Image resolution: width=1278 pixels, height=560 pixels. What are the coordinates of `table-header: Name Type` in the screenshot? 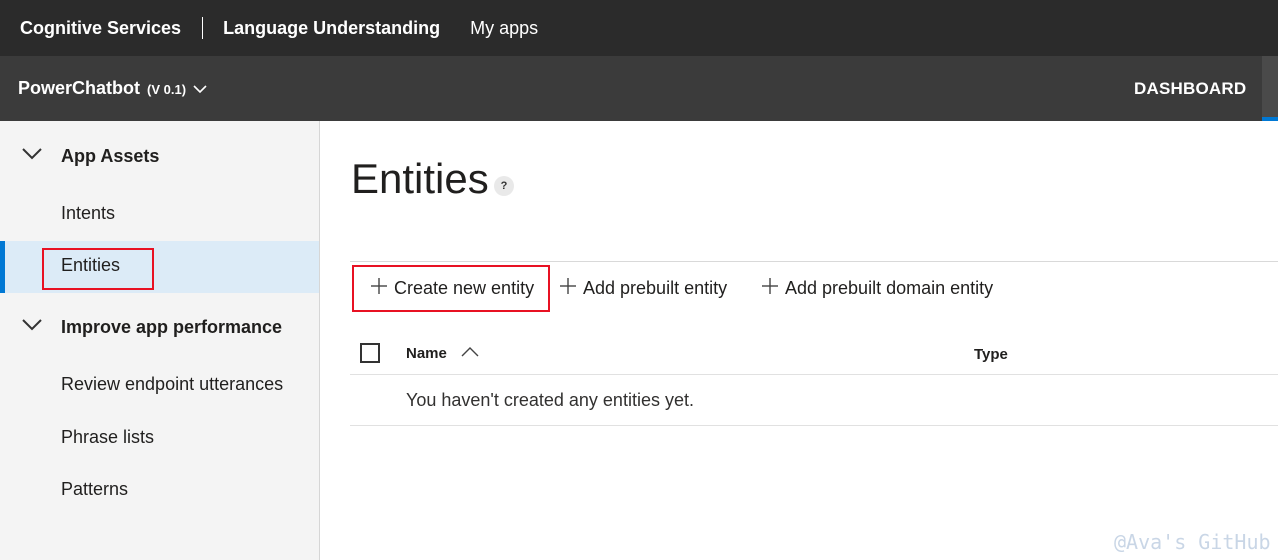 It's located at (814, 354).